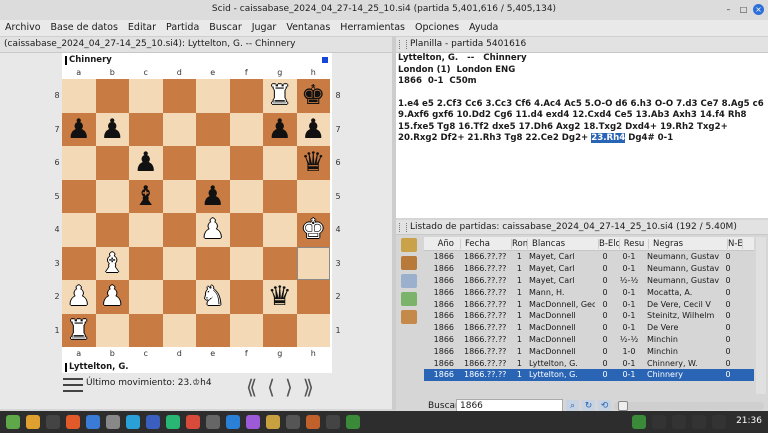 This screenshot has width=768, height=433. I want to click on app7-icon, so click(273, 422).